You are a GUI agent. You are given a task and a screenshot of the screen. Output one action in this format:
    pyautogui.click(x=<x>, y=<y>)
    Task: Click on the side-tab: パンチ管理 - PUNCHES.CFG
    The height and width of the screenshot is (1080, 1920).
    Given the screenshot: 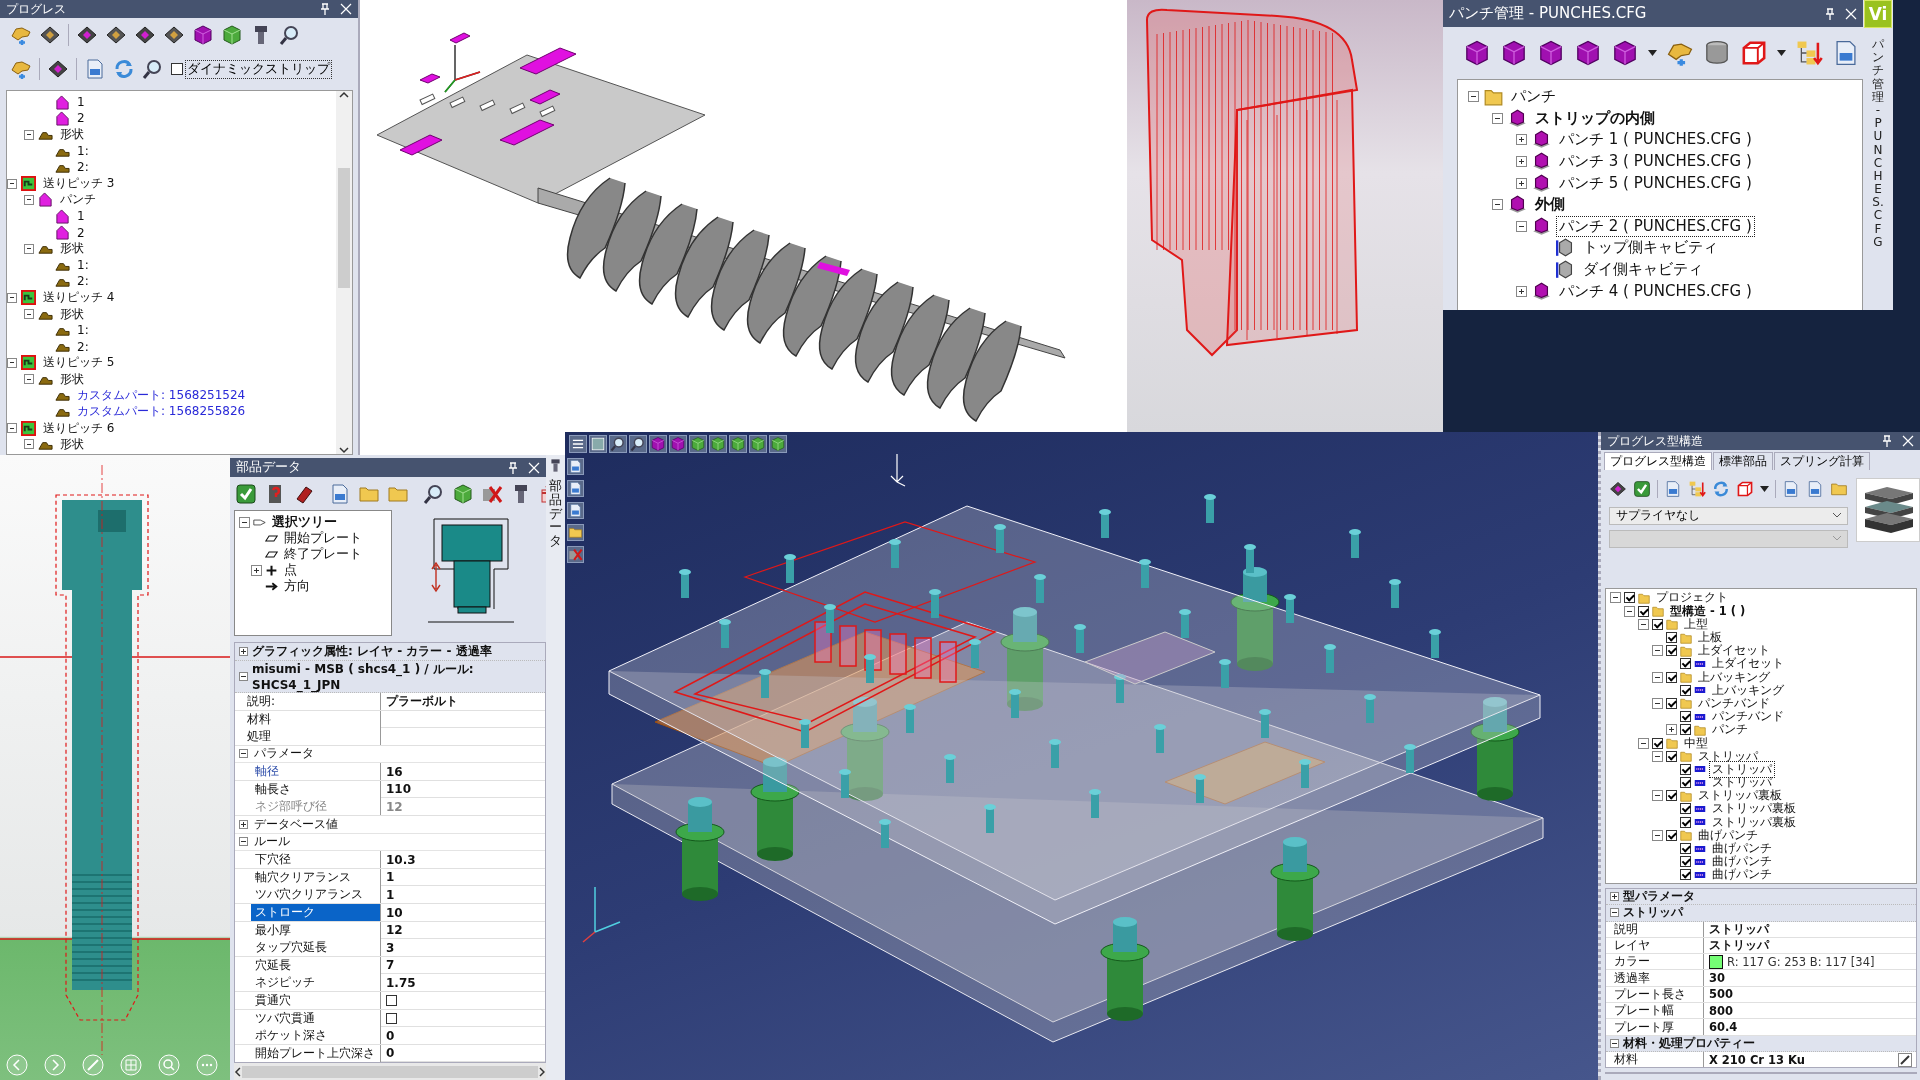 What is the action you would take?
    pyautogui.click(x=1878, y=143)
    